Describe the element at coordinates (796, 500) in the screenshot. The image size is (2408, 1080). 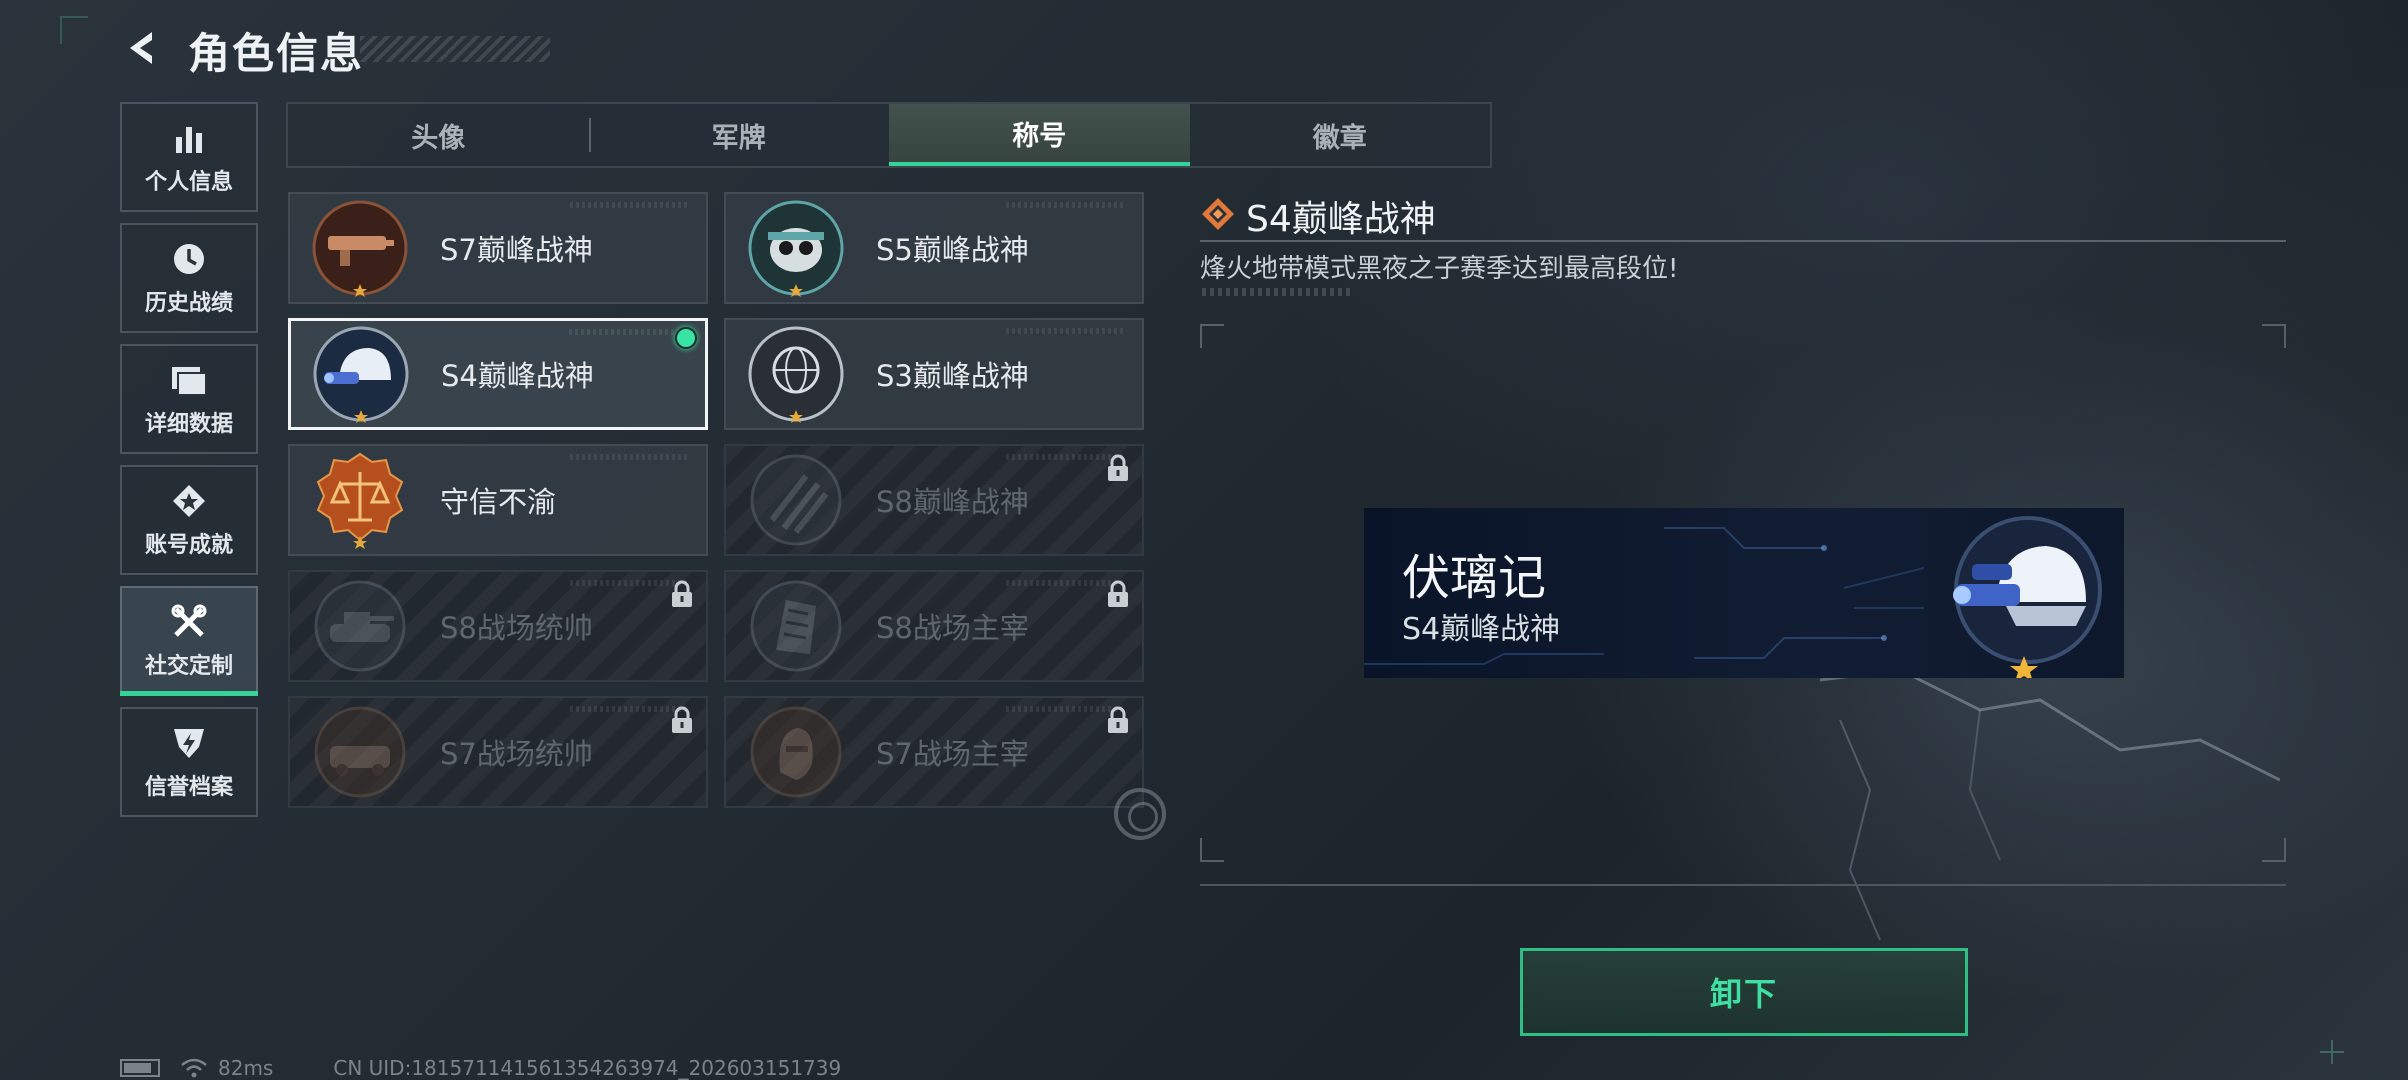
I see `stripes-emblem-icon` at that location.